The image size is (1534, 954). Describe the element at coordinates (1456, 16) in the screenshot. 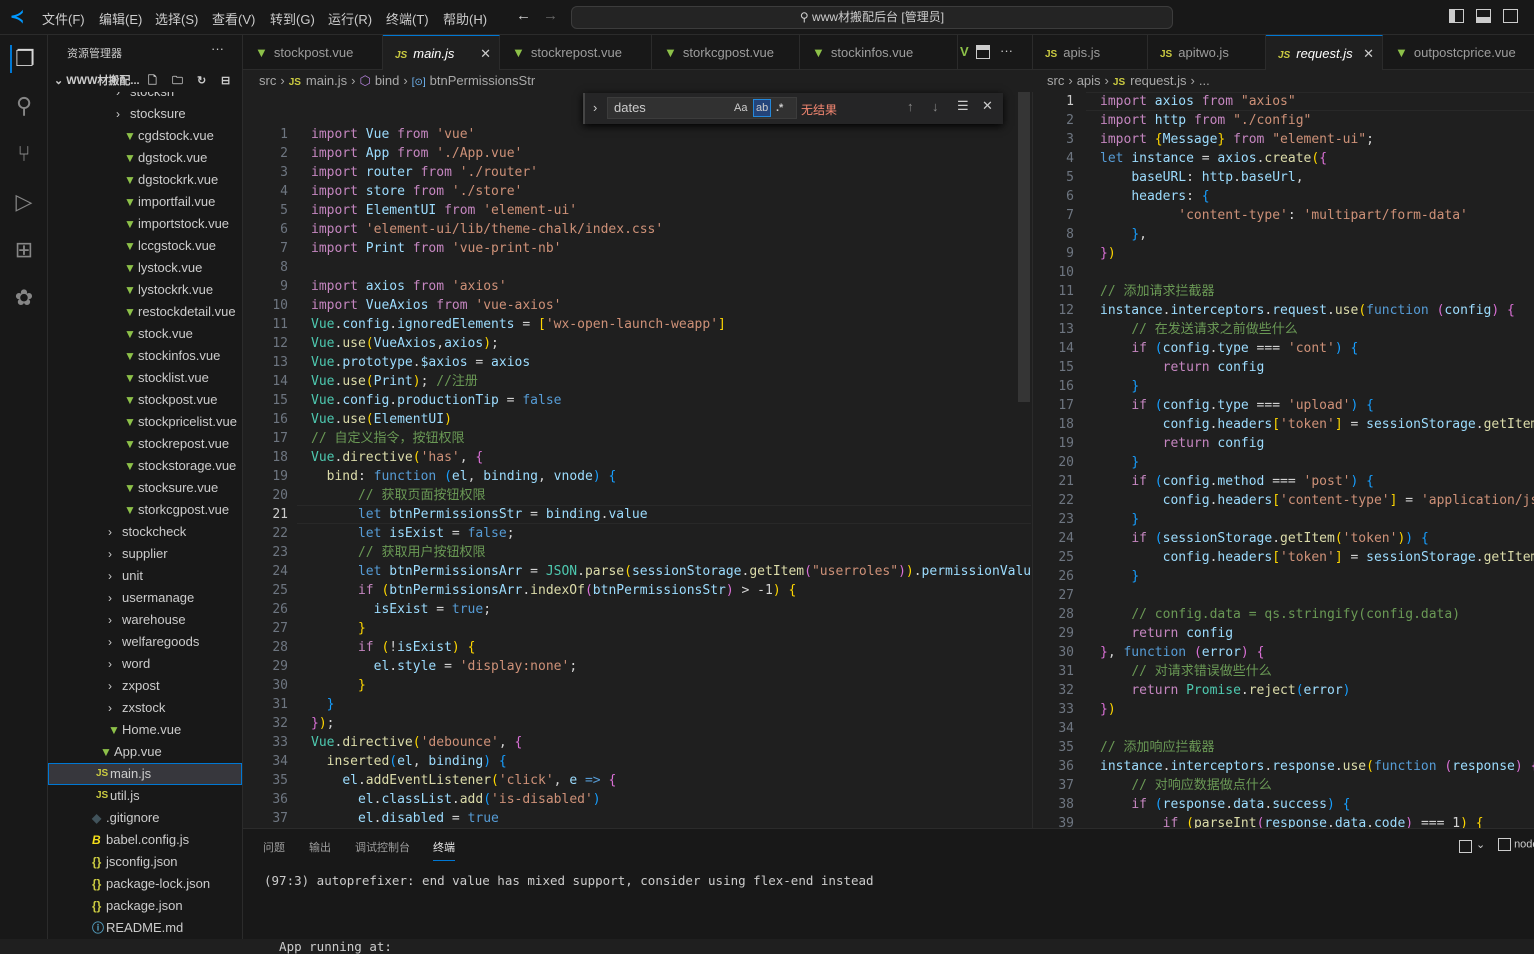

I see `toggle-sidebar-icon` at that location.